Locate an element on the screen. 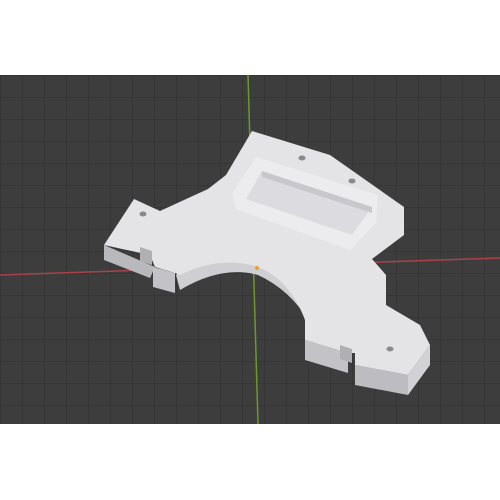 This screenshot has height=500, width=500. mount-hole-right-tab is located at coordinates (390, 349).